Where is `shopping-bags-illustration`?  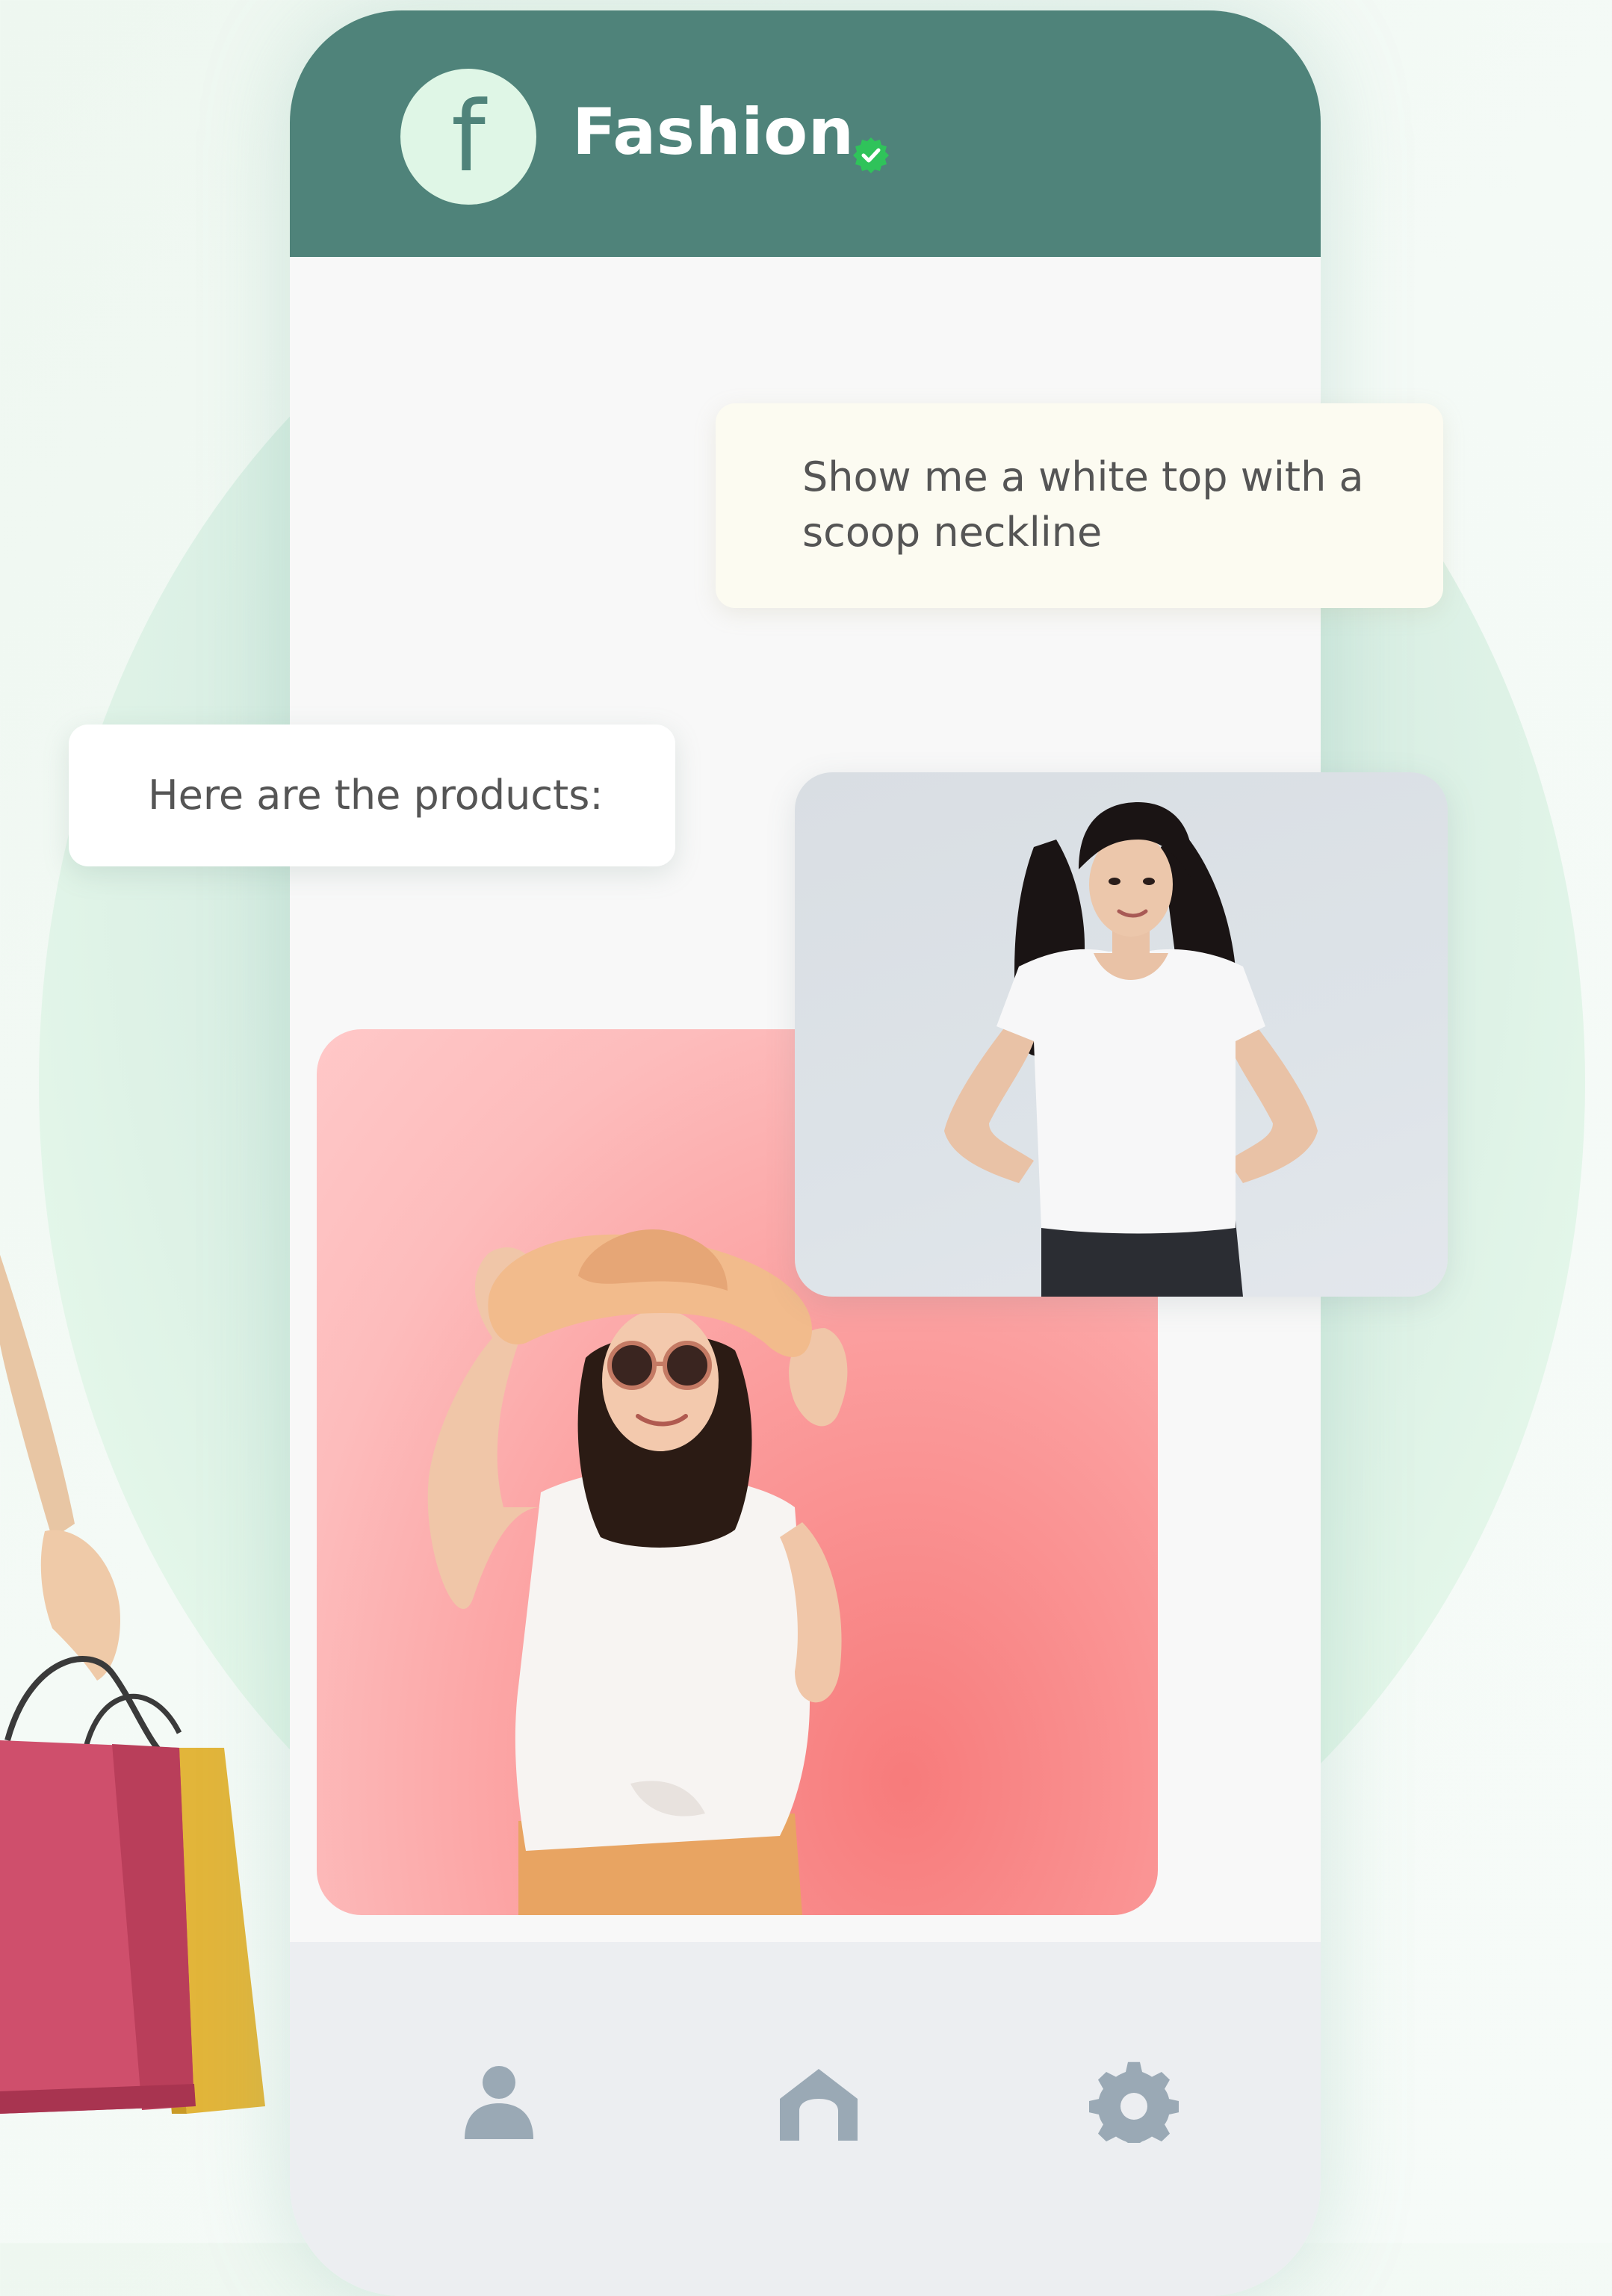 shopping-bags-illustration is located at coordinates (132, 1685).